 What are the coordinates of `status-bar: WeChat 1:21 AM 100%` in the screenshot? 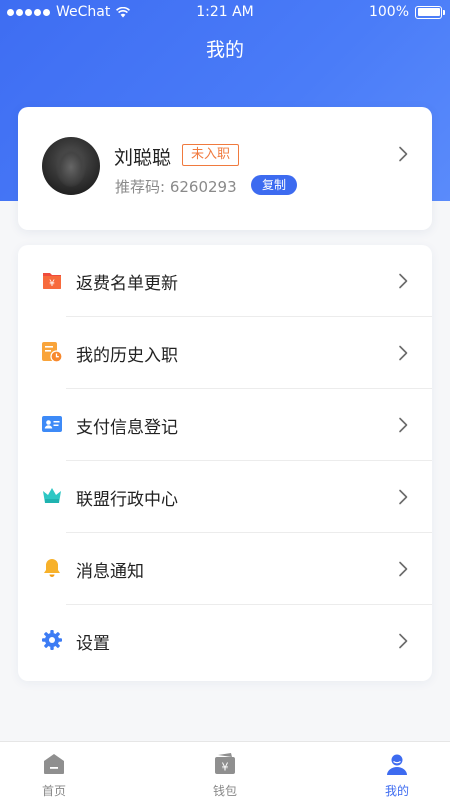 It's located at (225, 12).